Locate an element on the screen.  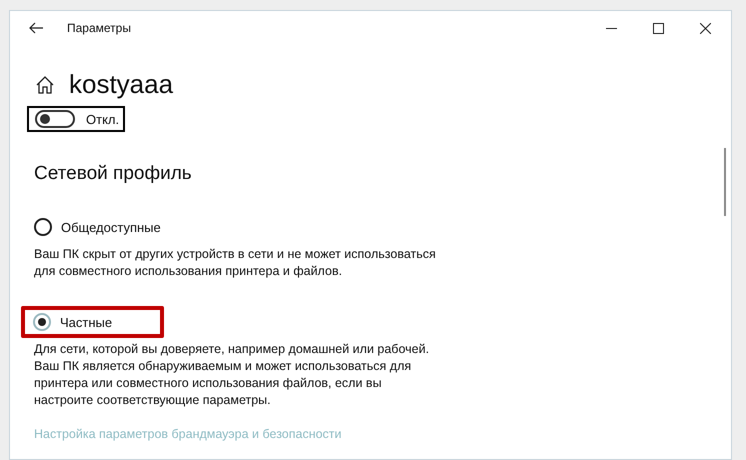
scrollbar is located at coordinates (725, 182).